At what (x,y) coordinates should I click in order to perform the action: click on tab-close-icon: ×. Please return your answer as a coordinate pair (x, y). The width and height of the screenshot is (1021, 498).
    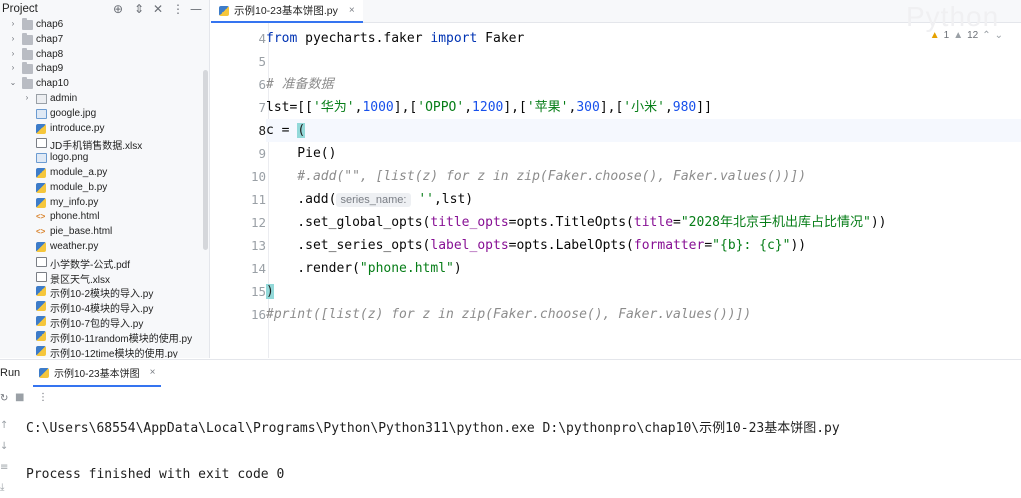
    Looking at the image, I should click on (352, 10).